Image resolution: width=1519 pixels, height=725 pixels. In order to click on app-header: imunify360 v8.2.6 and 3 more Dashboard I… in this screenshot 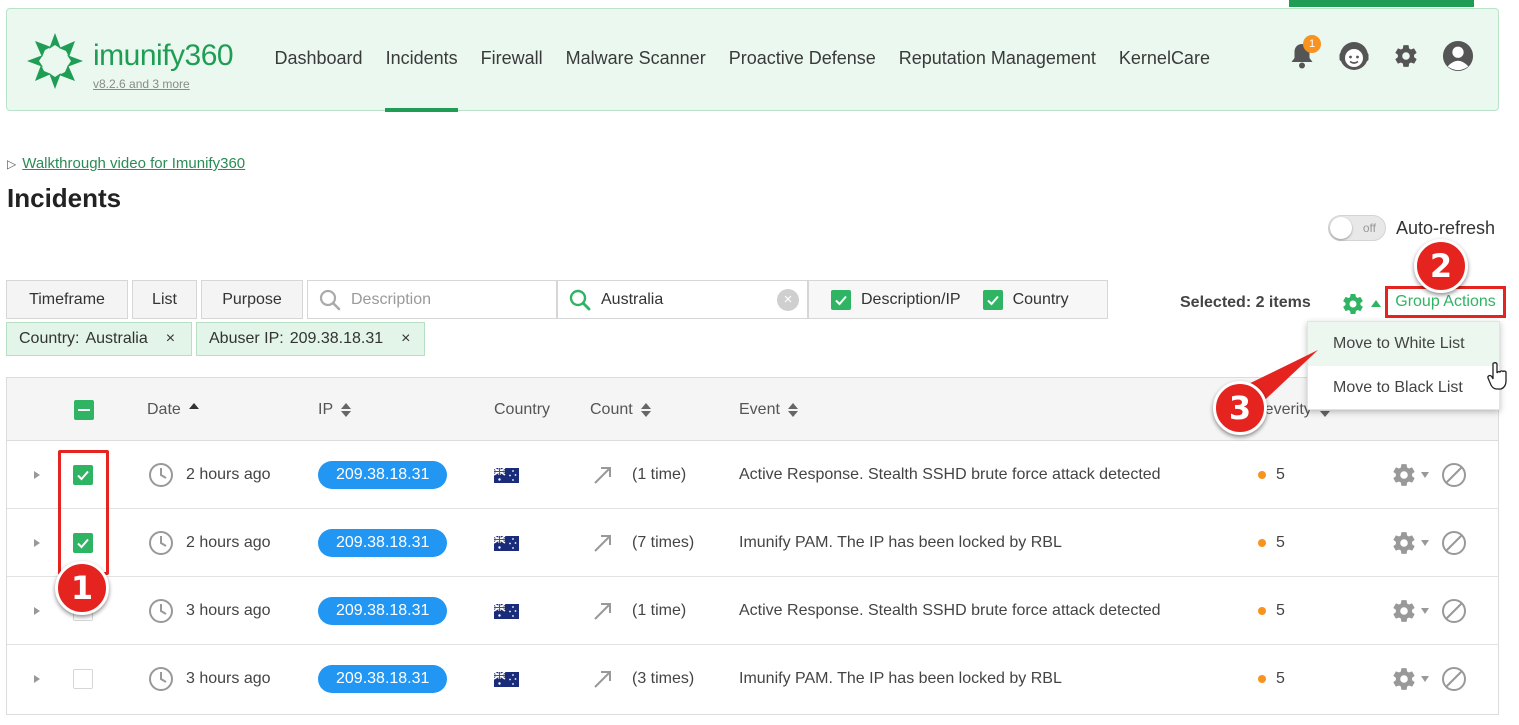, I will do `click(752, 60)`.